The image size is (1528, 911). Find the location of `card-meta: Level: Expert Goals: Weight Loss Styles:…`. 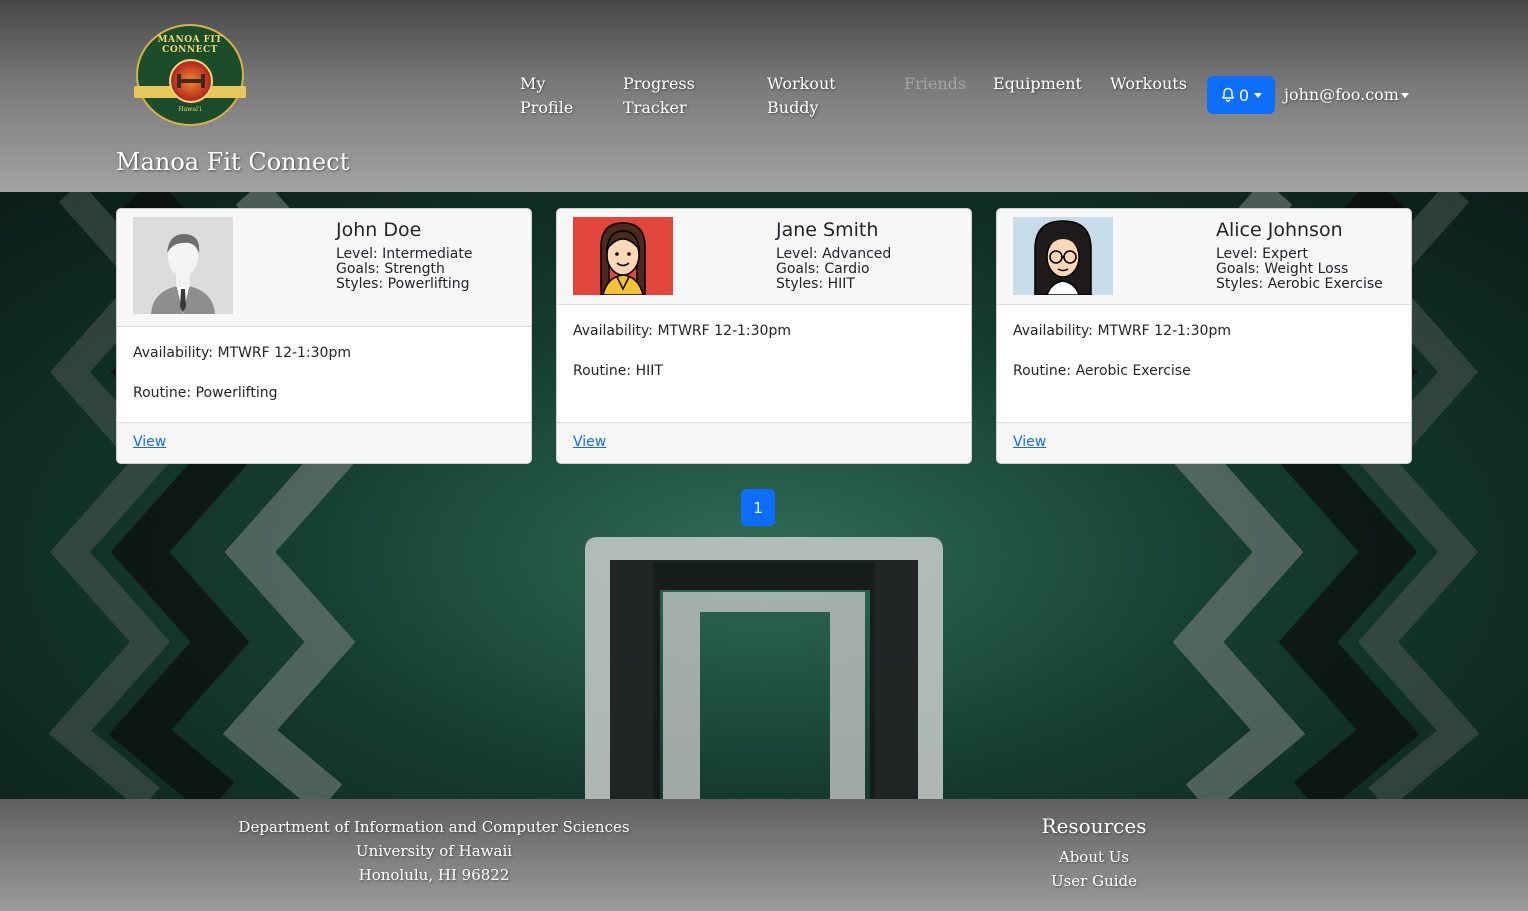

card-meta: Level: Expert Goals: Weight Loss Styles:… is located at coordinates (1299, 269).